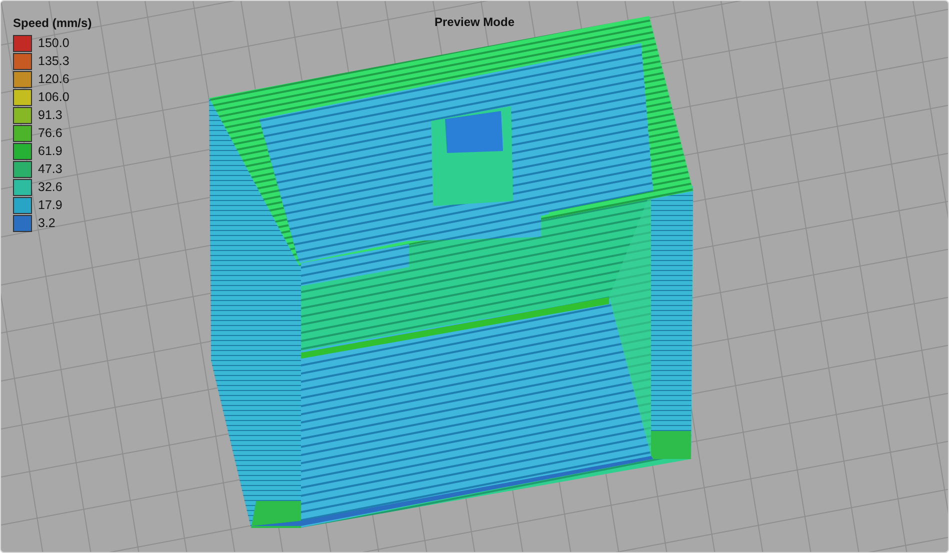  Describe the element at coordinates (50, 169) in the screenshot. I see `legend-value: 47.3` at that location.